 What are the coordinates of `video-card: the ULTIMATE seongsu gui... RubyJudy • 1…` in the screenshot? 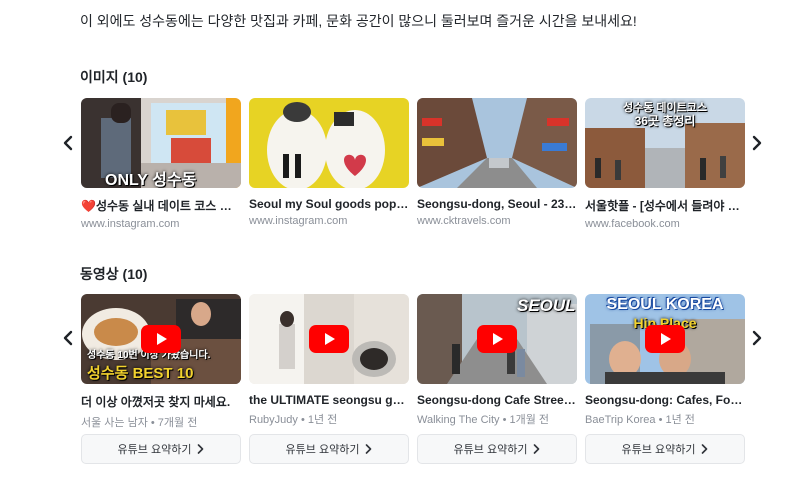 It's located at (329, 360).